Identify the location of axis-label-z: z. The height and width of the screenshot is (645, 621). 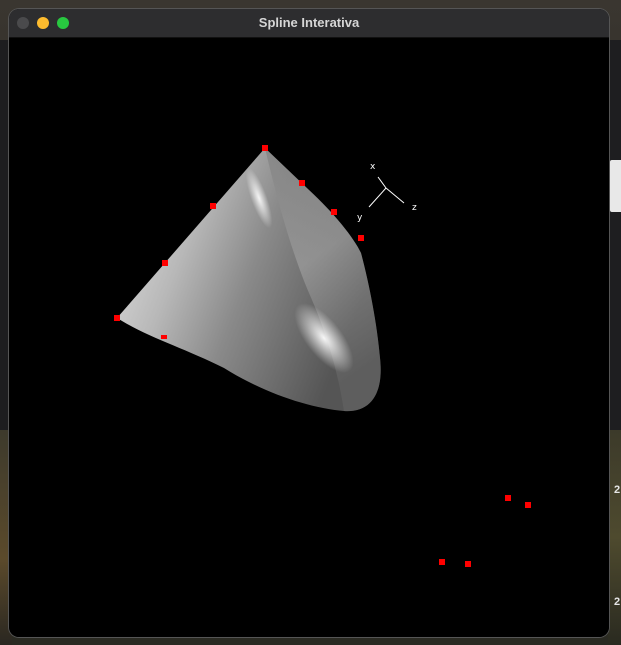
(414, 208).